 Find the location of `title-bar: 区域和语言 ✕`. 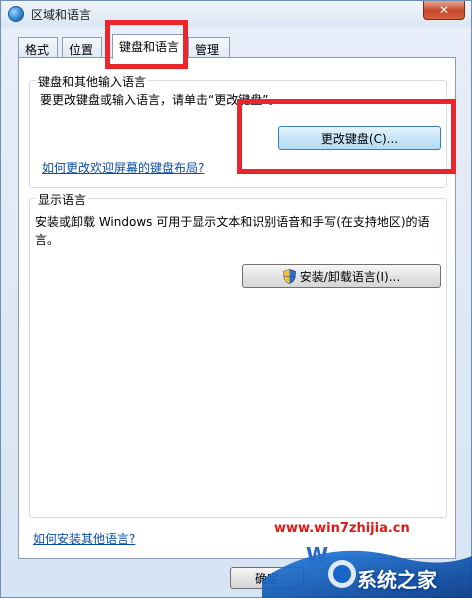

title-bar: 区域和语言 ✕ is located at coordinates (236, 14).